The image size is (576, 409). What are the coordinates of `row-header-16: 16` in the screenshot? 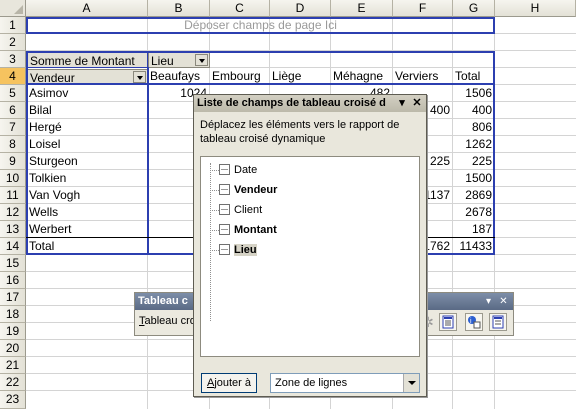 It's located at (13, 280).